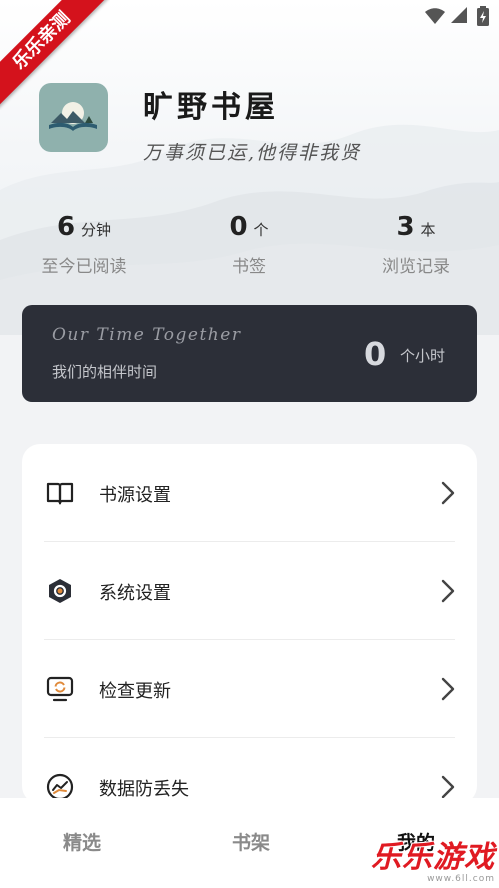  Describe the element at coordinates (249, 244) in the screenshot. I see `stat-bookmarks: 0个 书签` at that location.